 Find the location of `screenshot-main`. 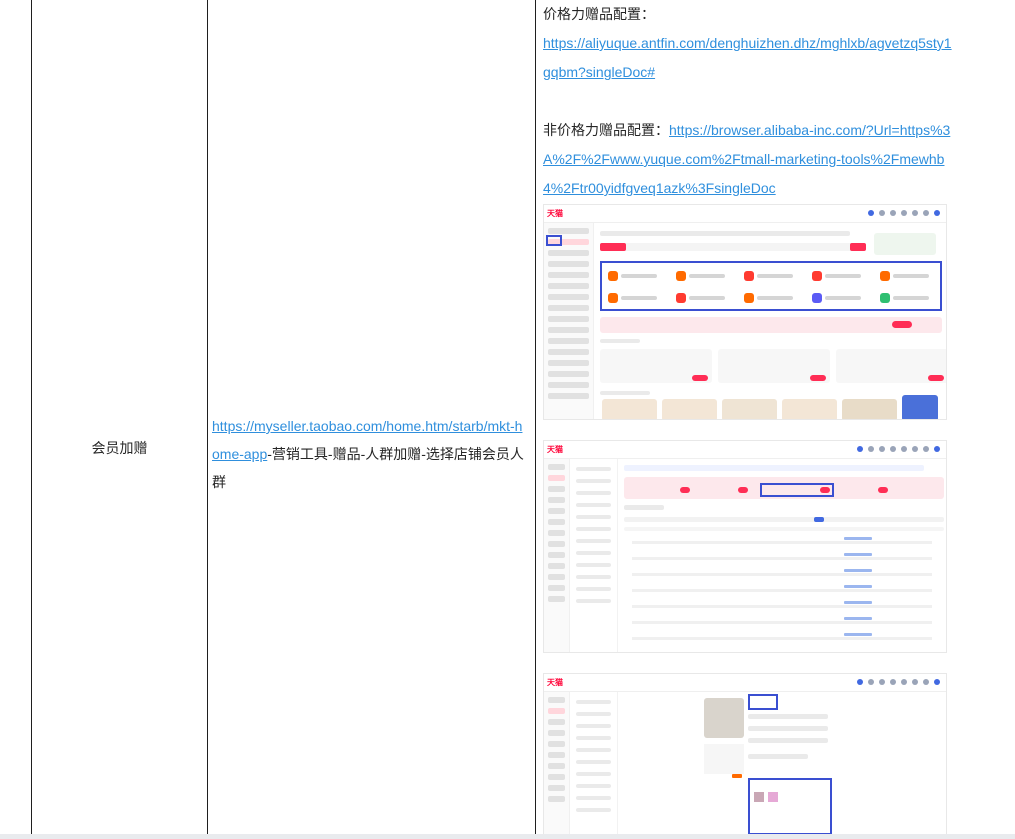

screenshot-main is located at coordinates (773, 323).